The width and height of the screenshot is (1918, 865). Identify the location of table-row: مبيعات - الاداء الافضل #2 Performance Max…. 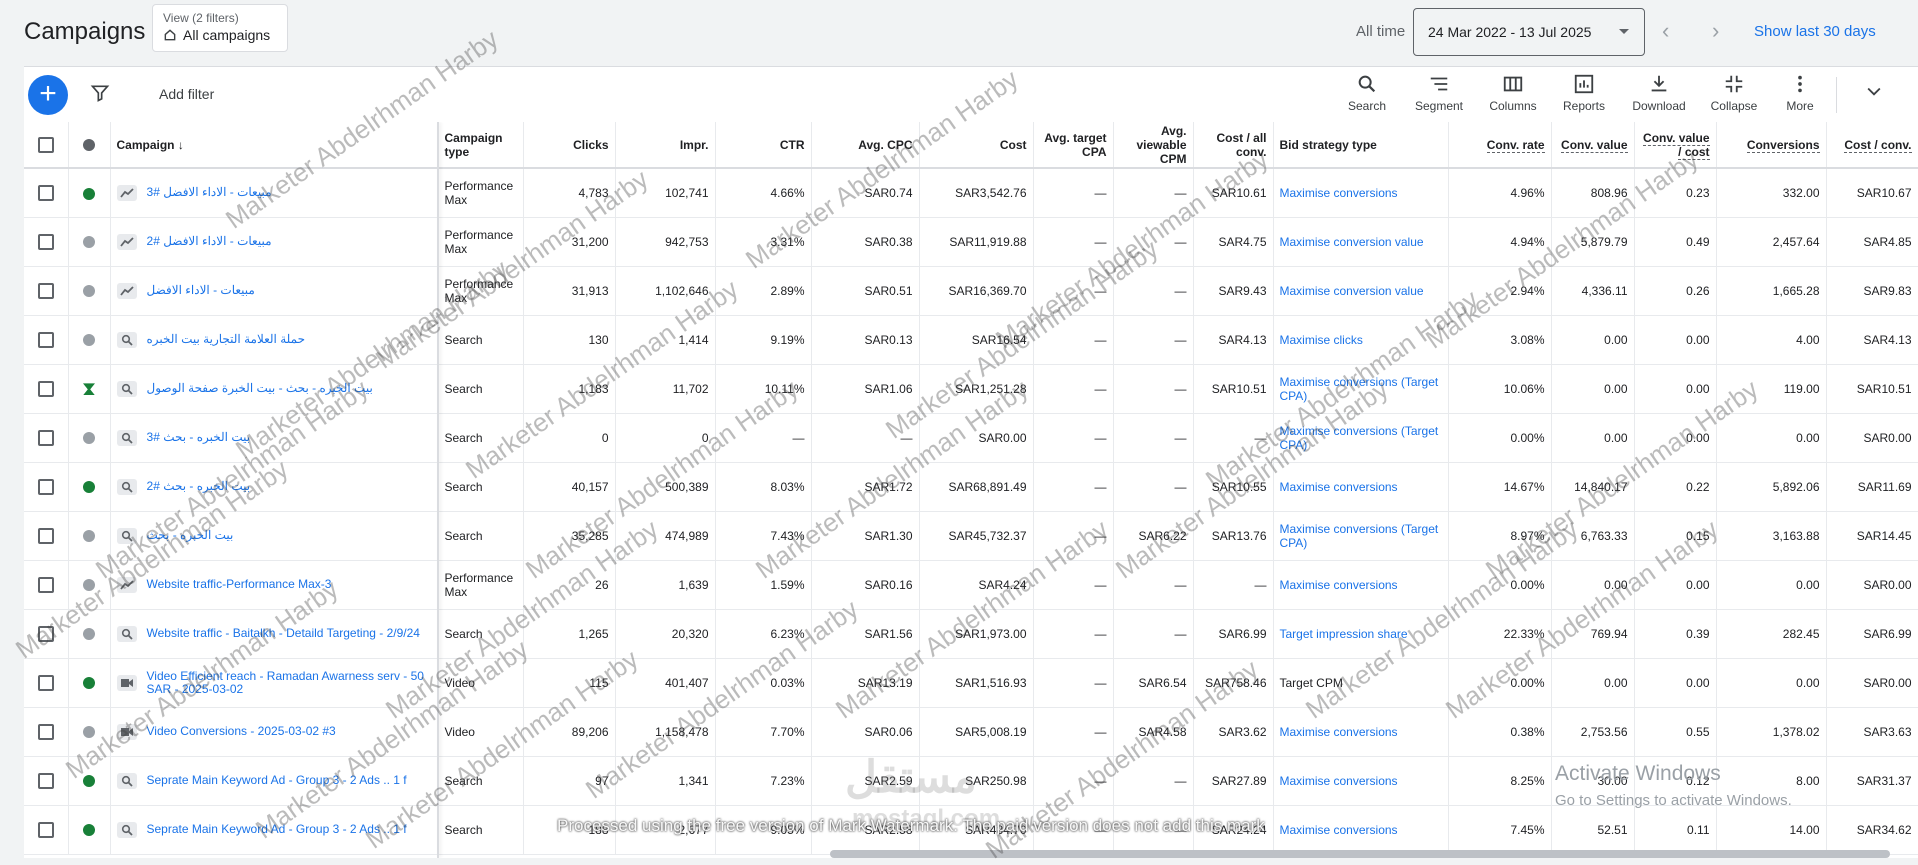
(971, 242).